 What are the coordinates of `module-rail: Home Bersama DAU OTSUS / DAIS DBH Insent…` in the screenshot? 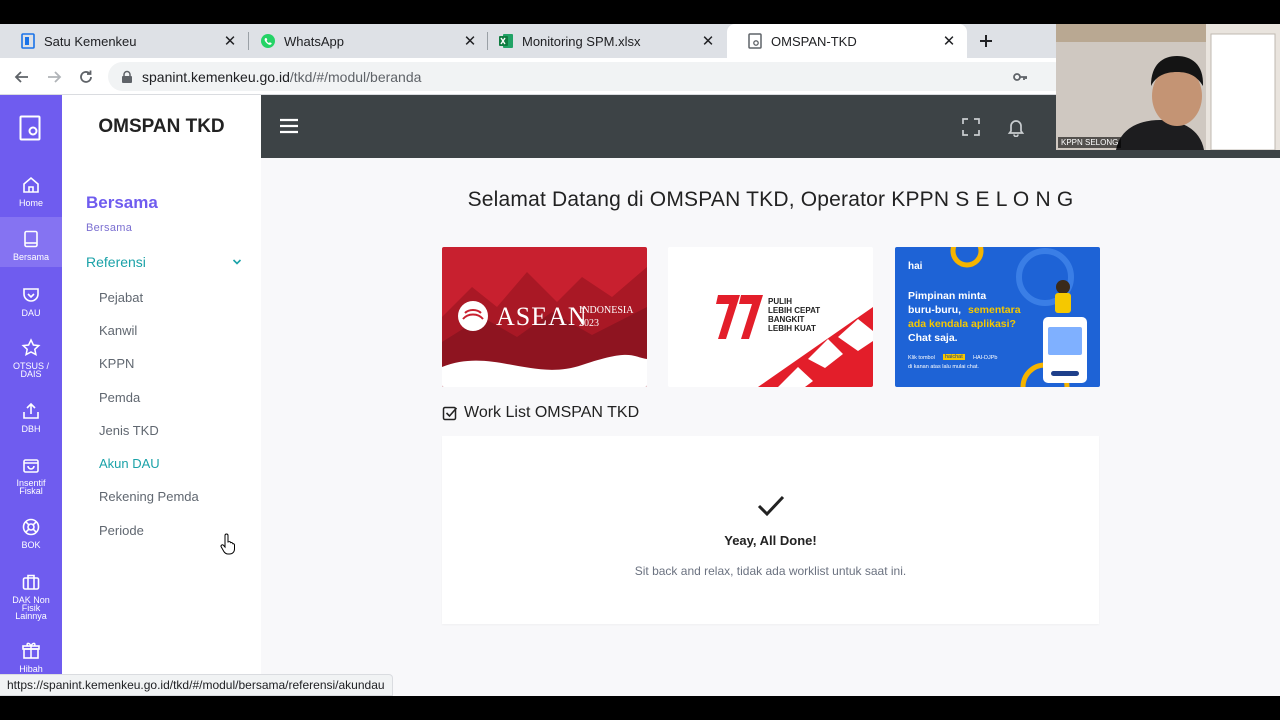 It's located at (31, 395).